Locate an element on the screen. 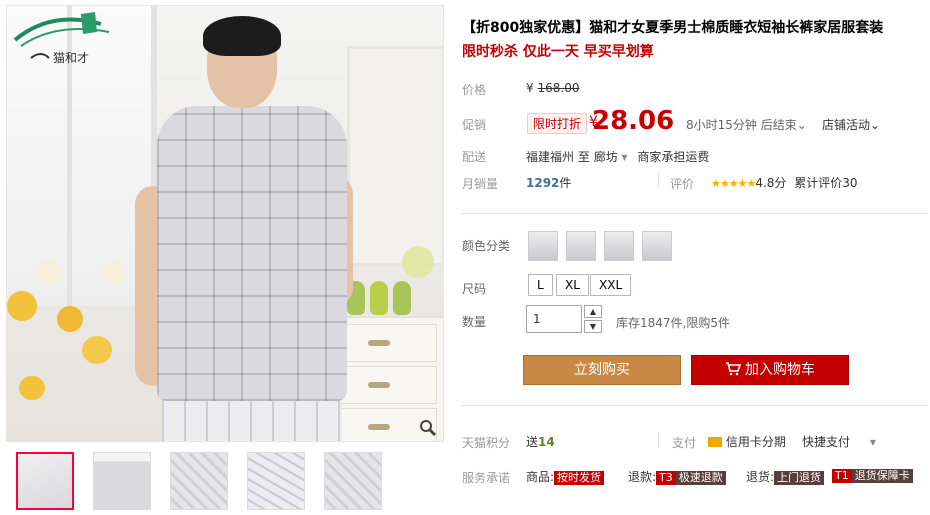 The image size is (930, 515). buy-now-button: 立刻购买 is located at coordinates (602, 370).